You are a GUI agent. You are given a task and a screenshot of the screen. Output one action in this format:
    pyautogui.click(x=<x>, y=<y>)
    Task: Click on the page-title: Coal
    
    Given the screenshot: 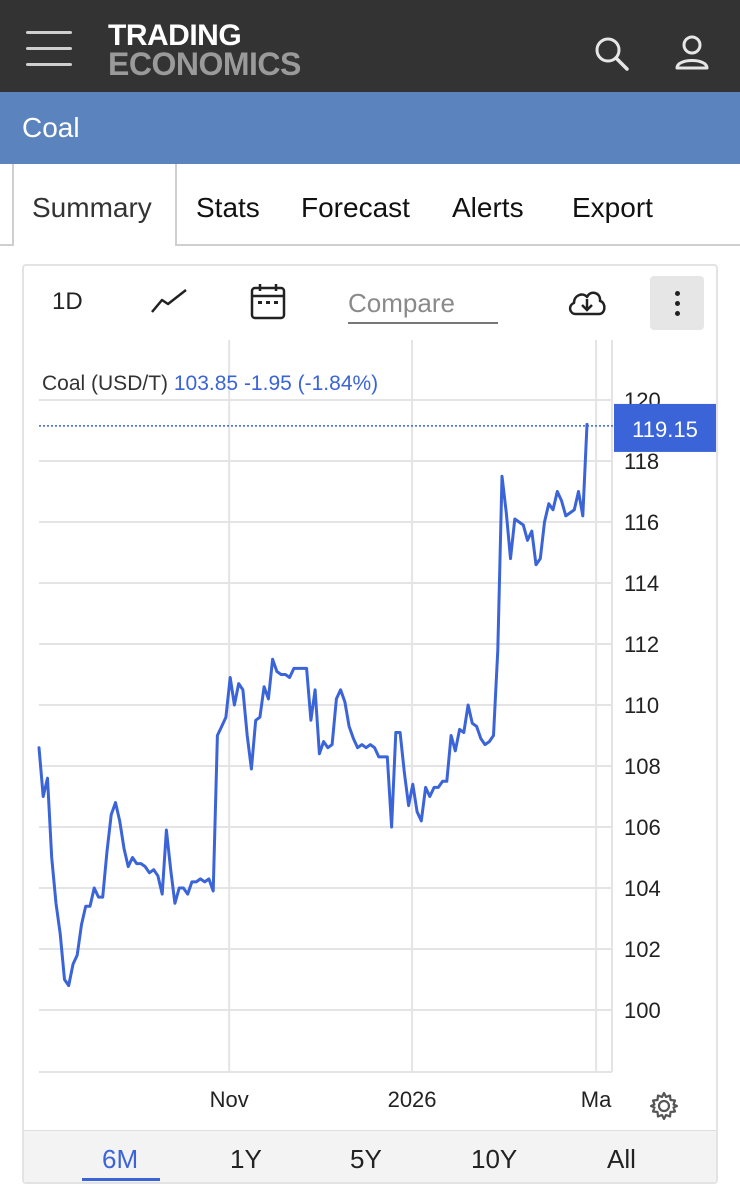 What is the action you would take?
    pyautogui.click(x=51, y=127)
    